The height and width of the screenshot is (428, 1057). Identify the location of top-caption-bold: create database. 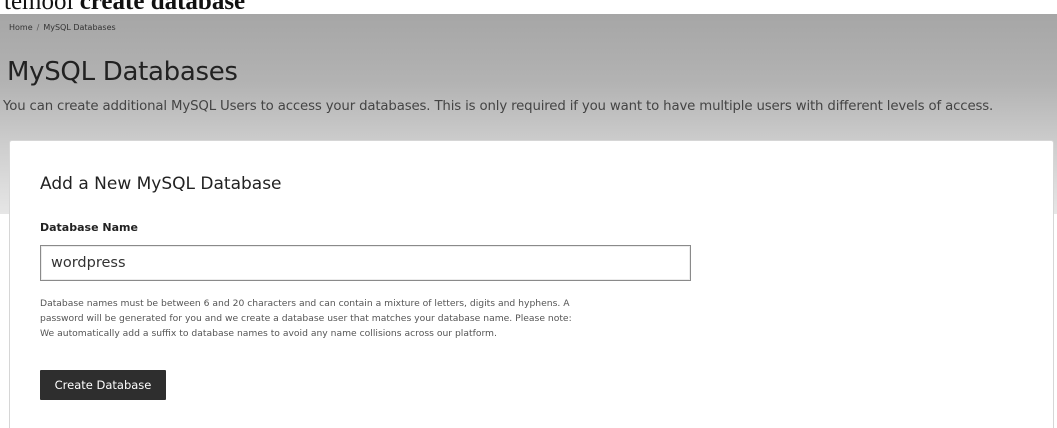
(162, 7).